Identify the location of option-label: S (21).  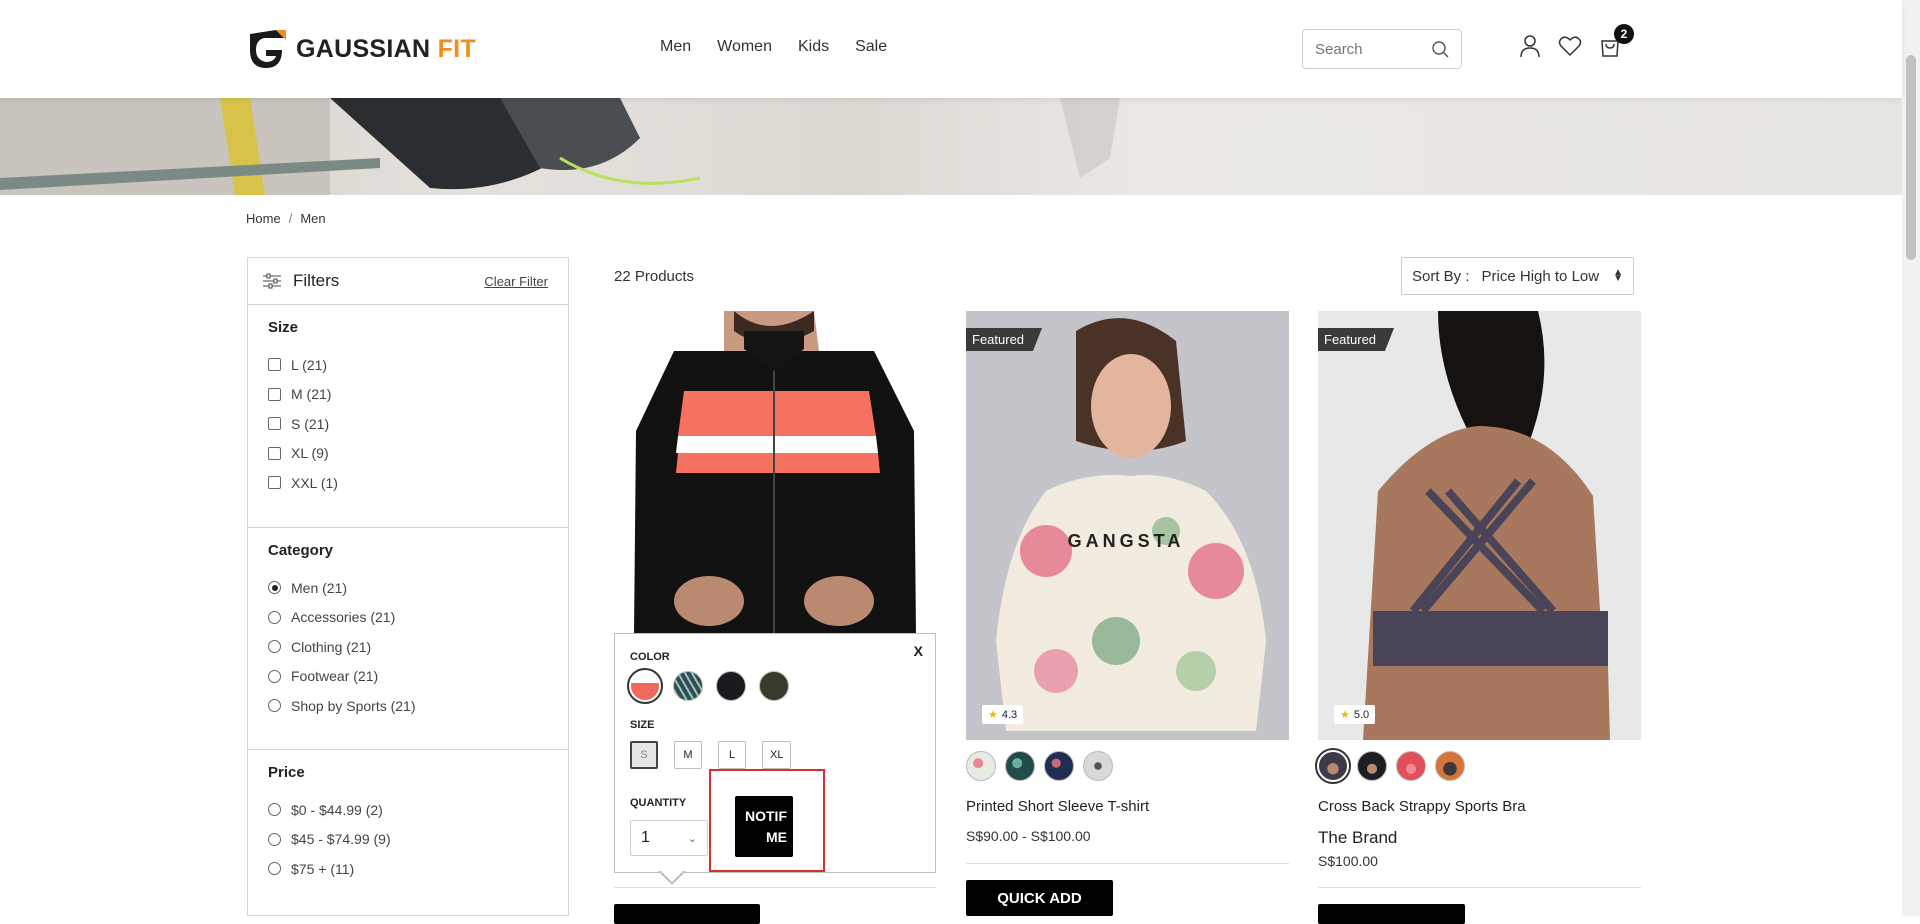
(310, 423).